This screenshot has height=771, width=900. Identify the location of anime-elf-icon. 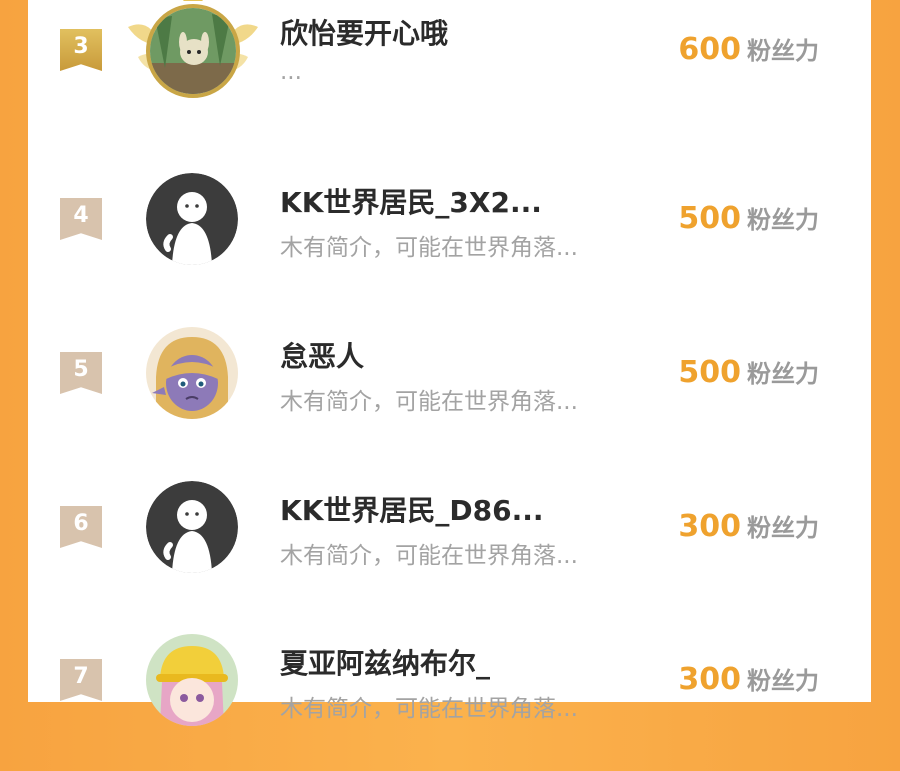
(192, 373).